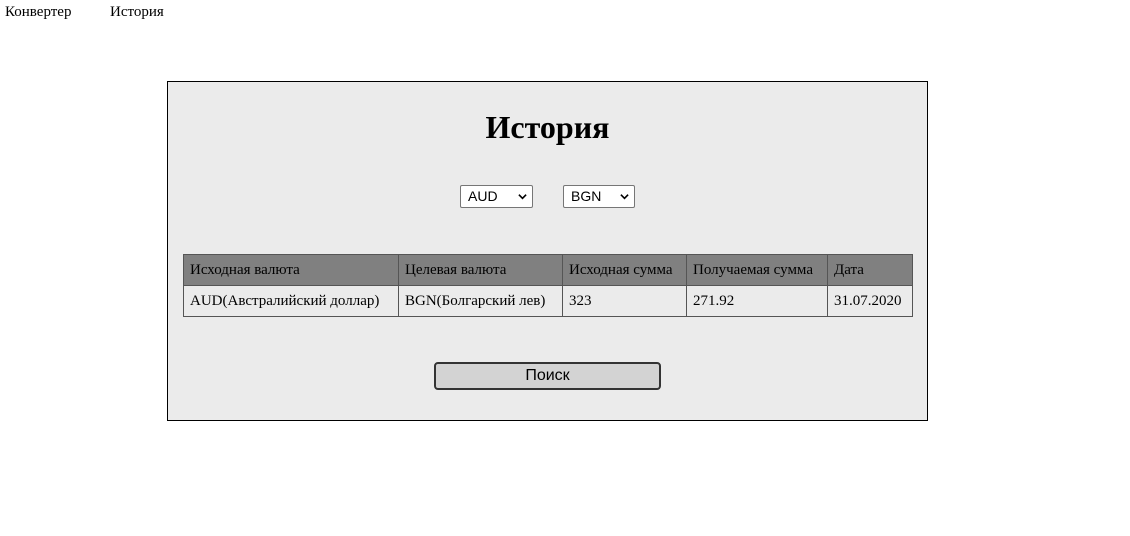 This screenshot has height=536, width=1130. I want to click on cell-source-currency: AUD(Австралийский доллар), so click(291, 301).